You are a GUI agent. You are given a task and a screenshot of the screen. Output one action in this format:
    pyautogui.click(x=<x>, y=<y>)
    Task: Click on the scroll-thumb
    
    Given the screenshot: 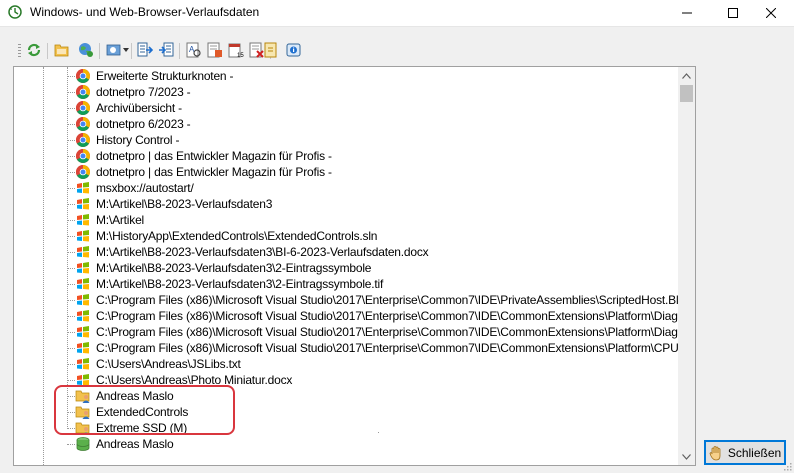 What is the action you would take?
    pyautogui.click(x=686, y=93)
    